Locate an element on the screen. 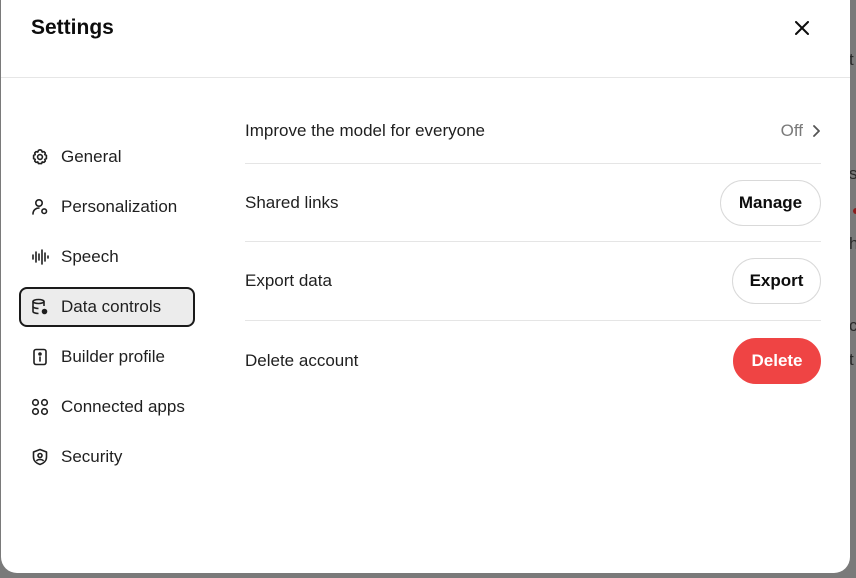 Image resolution: width=856 pixels, height=578 pixels. sidebar-item-general: General is located at coordinates (107, 157).